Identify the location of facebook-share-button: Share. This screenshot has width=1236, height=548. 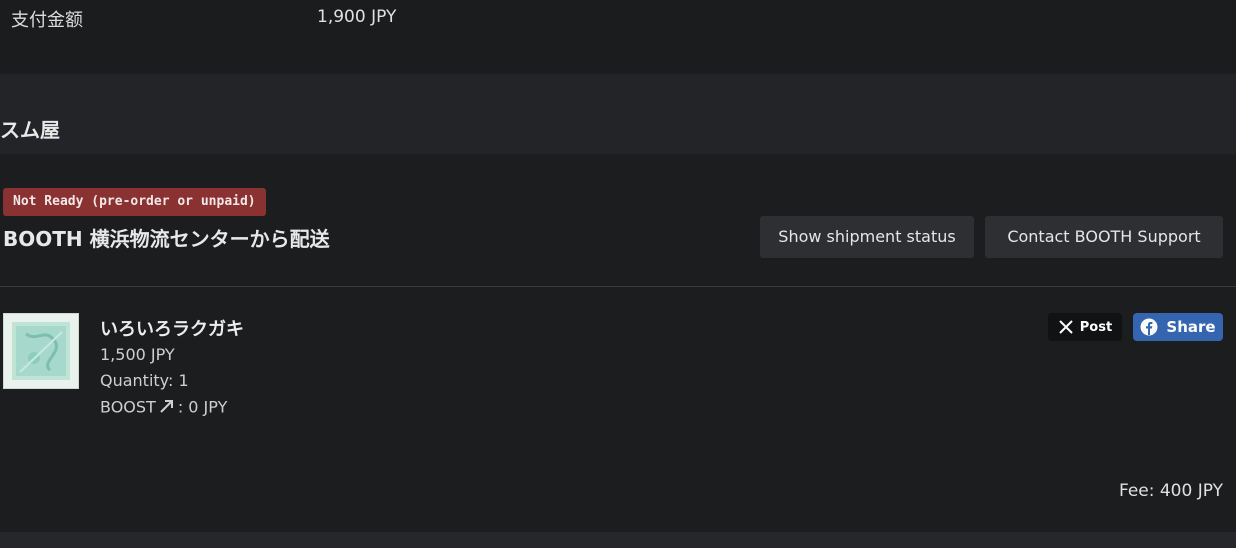
(1178, 327).